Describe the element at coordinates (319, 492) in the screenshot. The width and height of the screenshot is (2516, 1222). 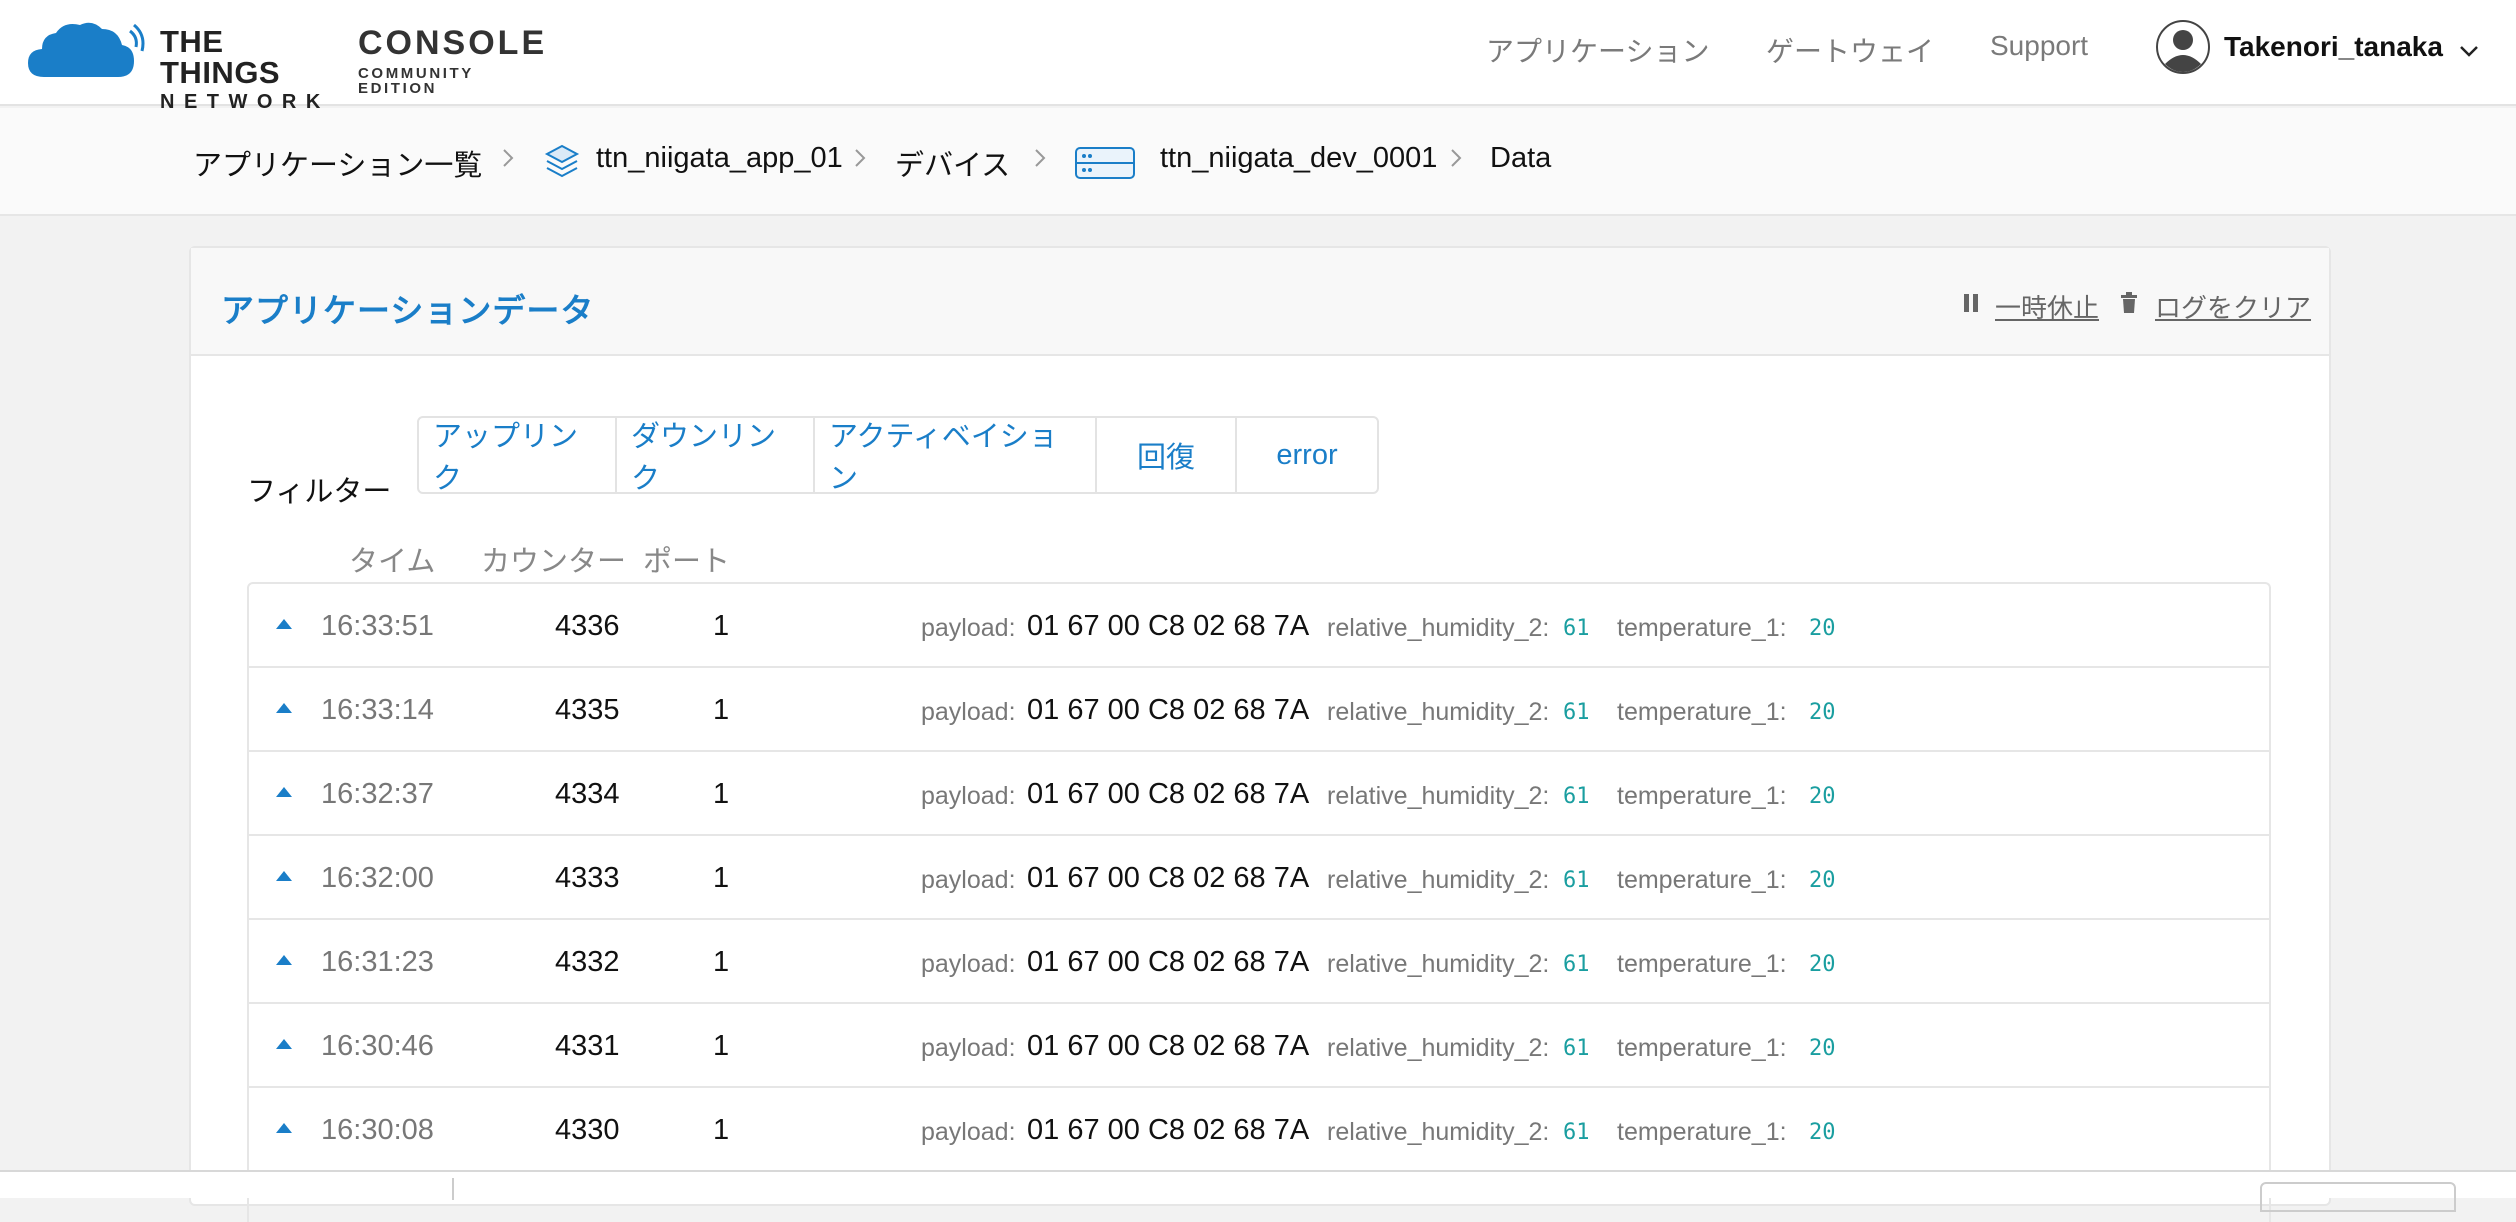
I see `filter-label: フィルター` at that location.